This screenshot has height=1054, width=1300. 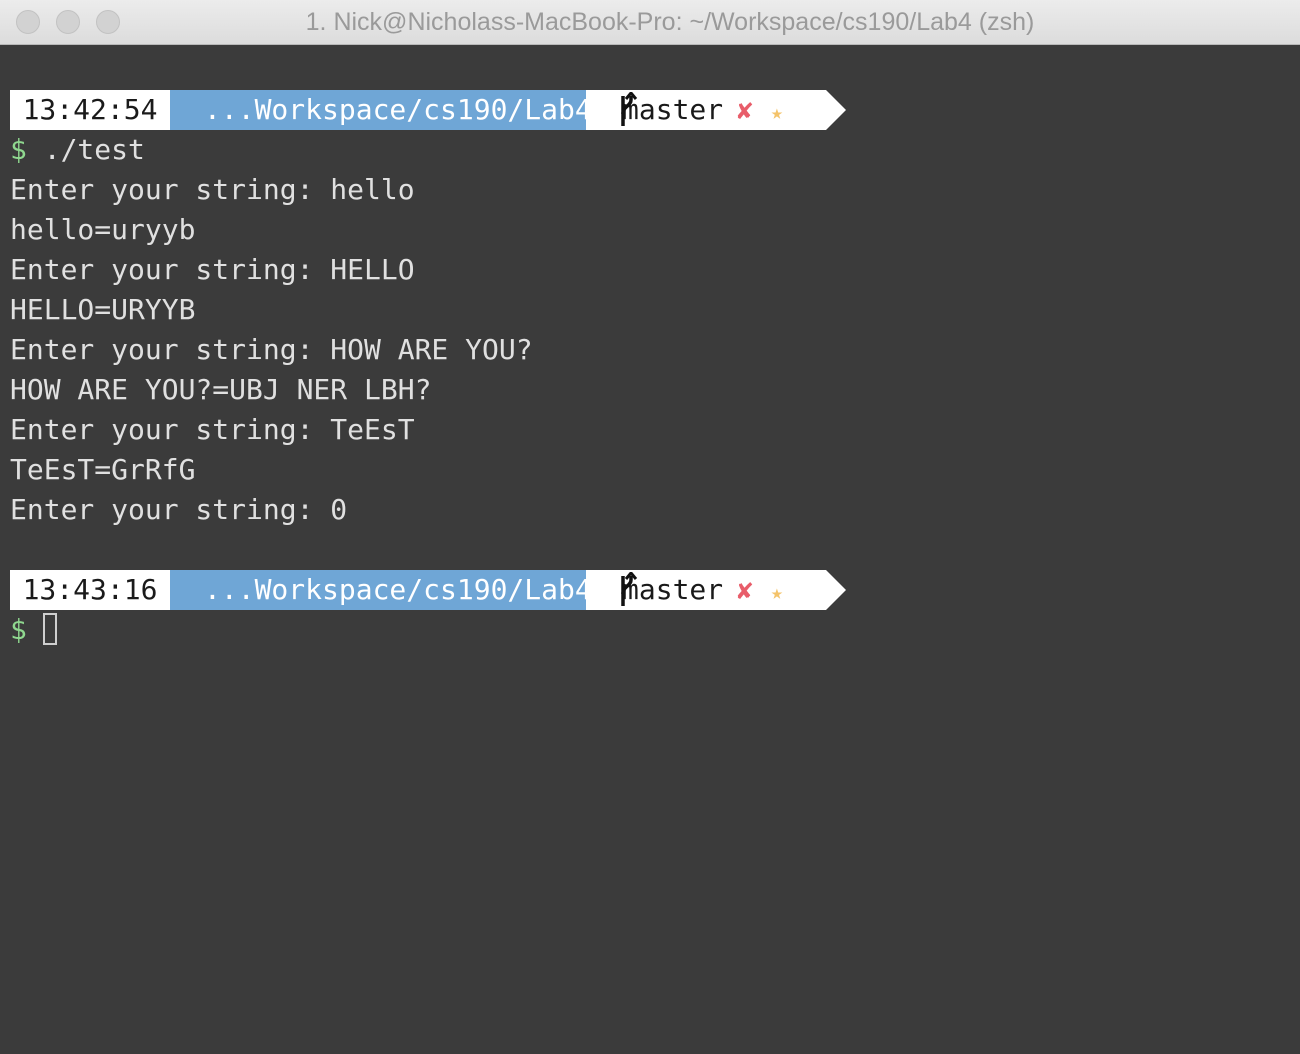 I want to click on output-line: Enter your string: 0, so click(x=179, y=509).